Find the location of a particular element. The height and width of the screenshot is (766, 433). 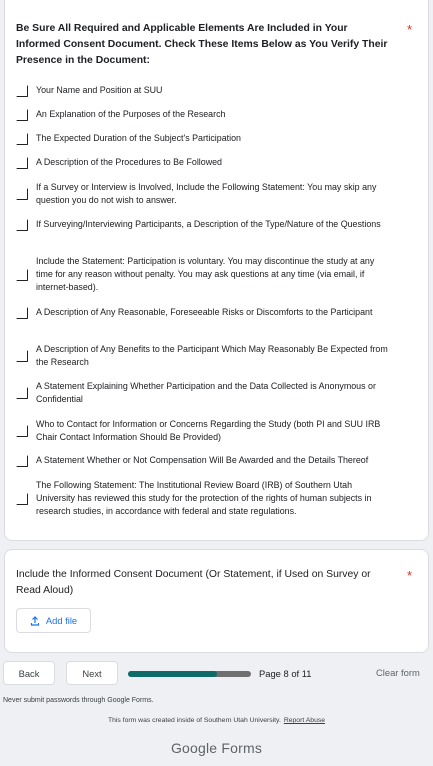

add-file-button: Add file is located at coordinates (53, 620).